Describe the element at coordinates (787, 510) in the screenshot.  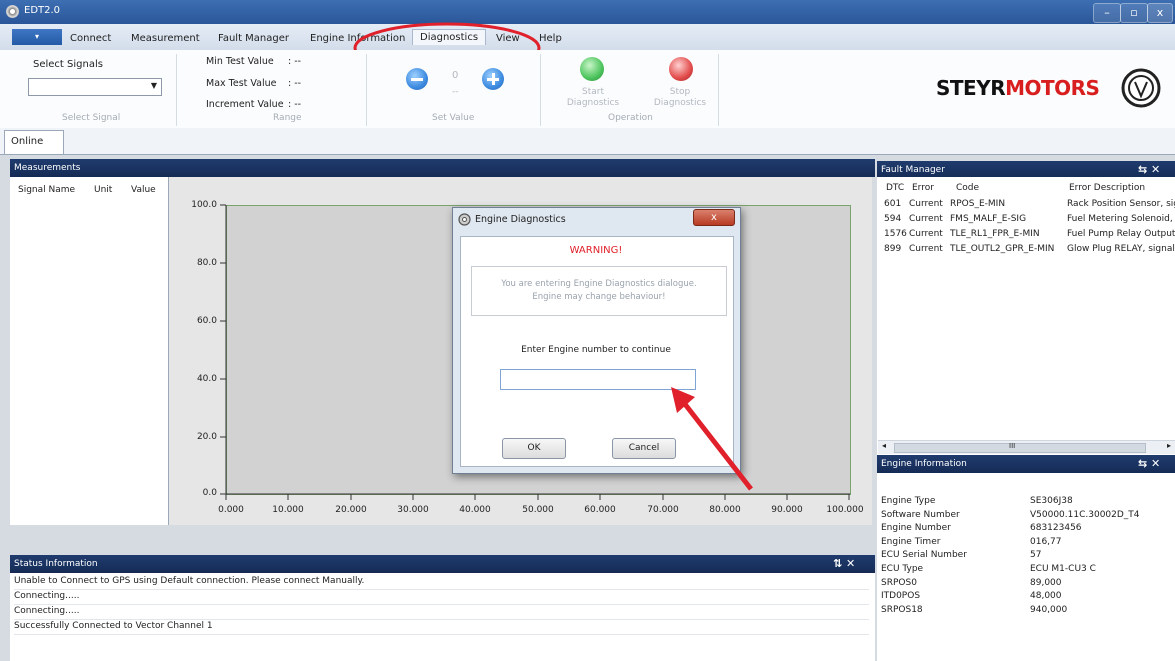
I see `x-tick-label: 90.000` at that location.